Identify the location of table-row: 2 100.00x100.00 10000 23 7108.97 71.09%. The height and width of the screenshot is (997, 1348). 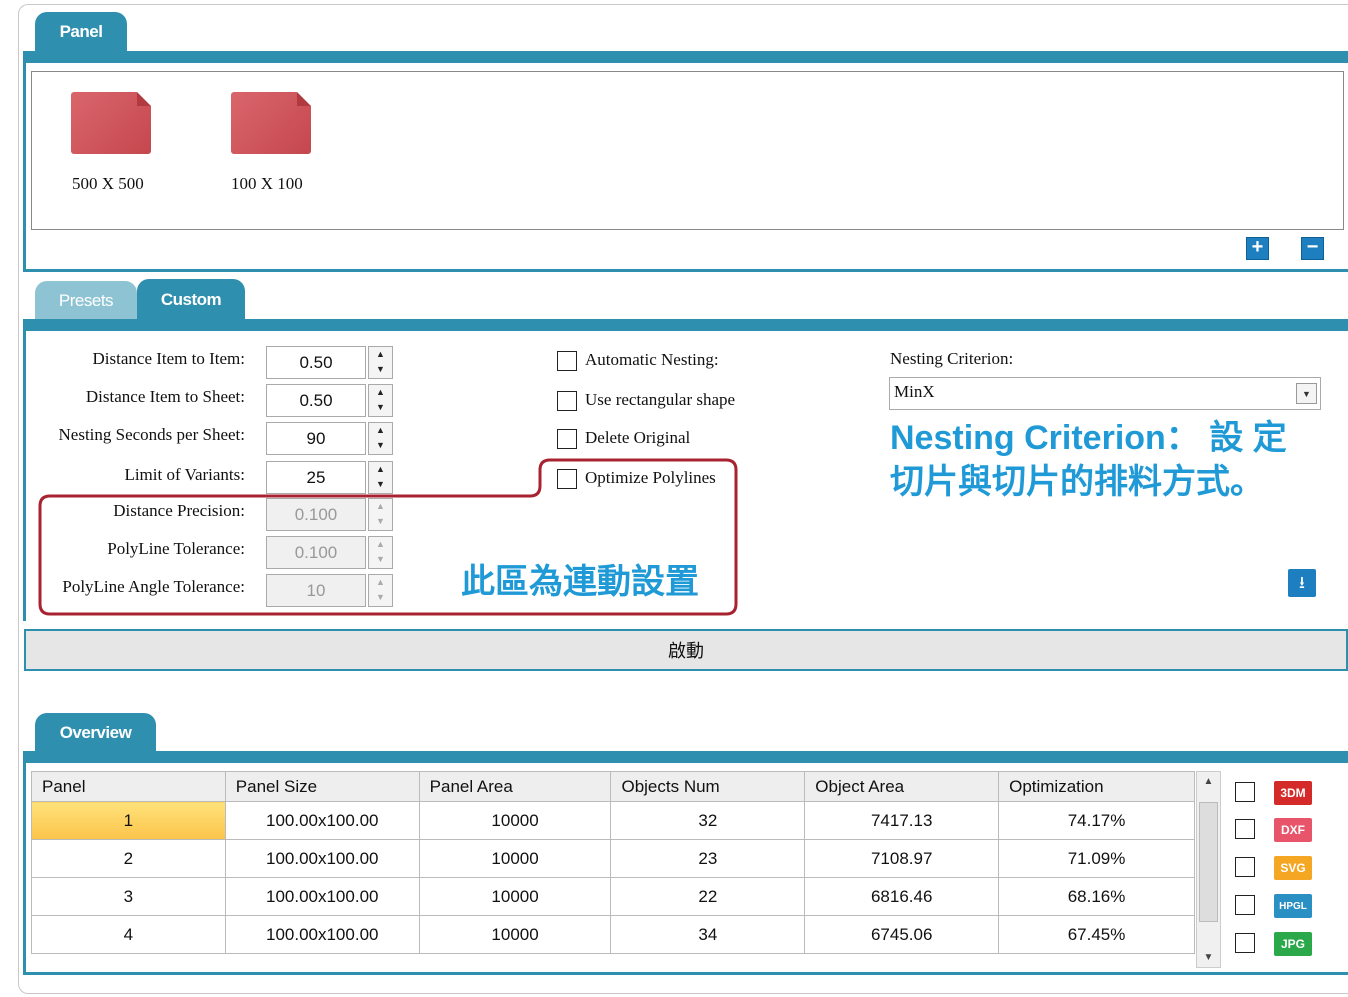
(613, 858).